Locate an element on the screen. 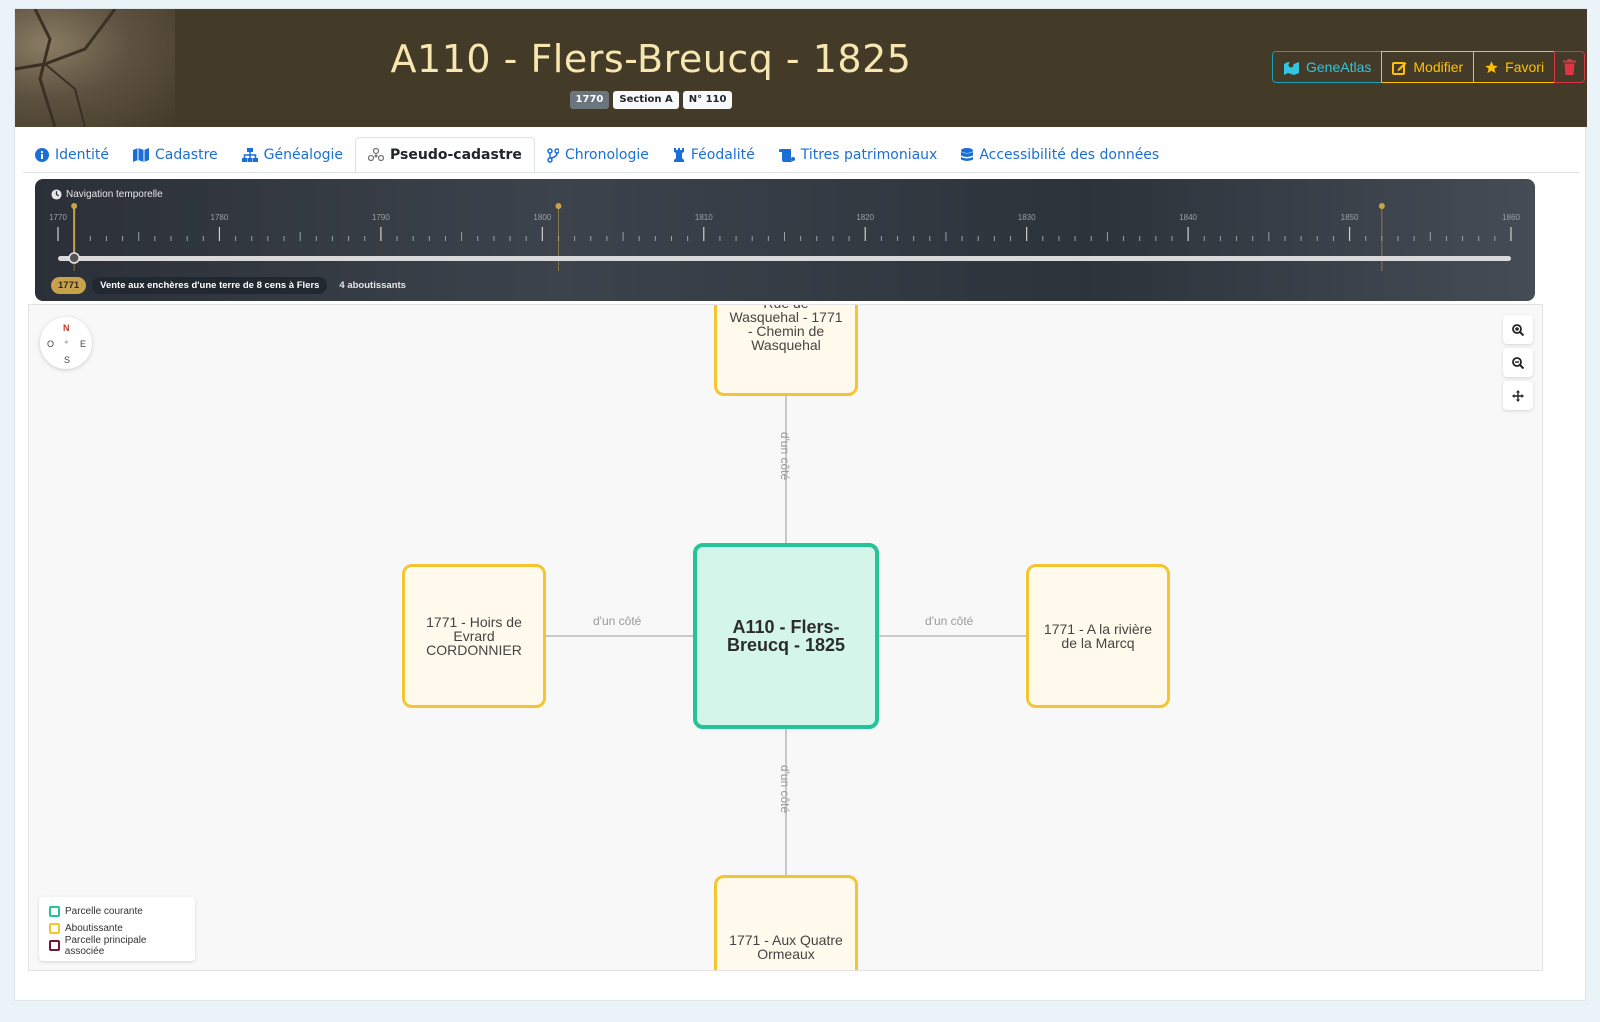 The height and width of the screenshot is (1022, 1600). favori-button: Favori is located at coordinates (1514, 67).